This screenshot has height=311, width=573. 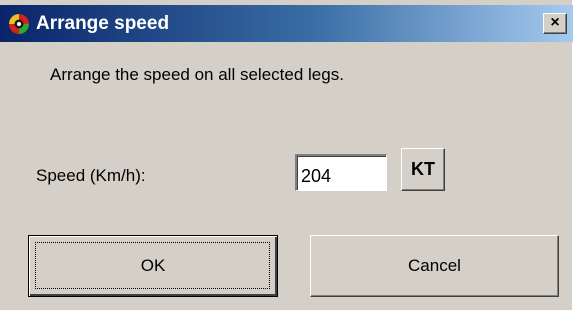 I want to click on speed-label: Speed (Km/h):, so click(x=91, y=175).